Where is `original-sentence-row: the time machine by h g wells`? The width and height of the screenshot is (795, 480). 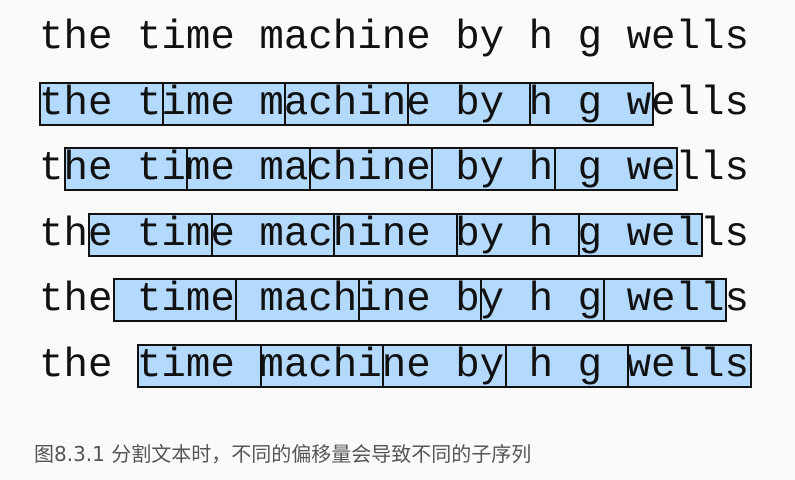 original-sentence-row: the time machine by h g wells is located at coordinates (397, 38).